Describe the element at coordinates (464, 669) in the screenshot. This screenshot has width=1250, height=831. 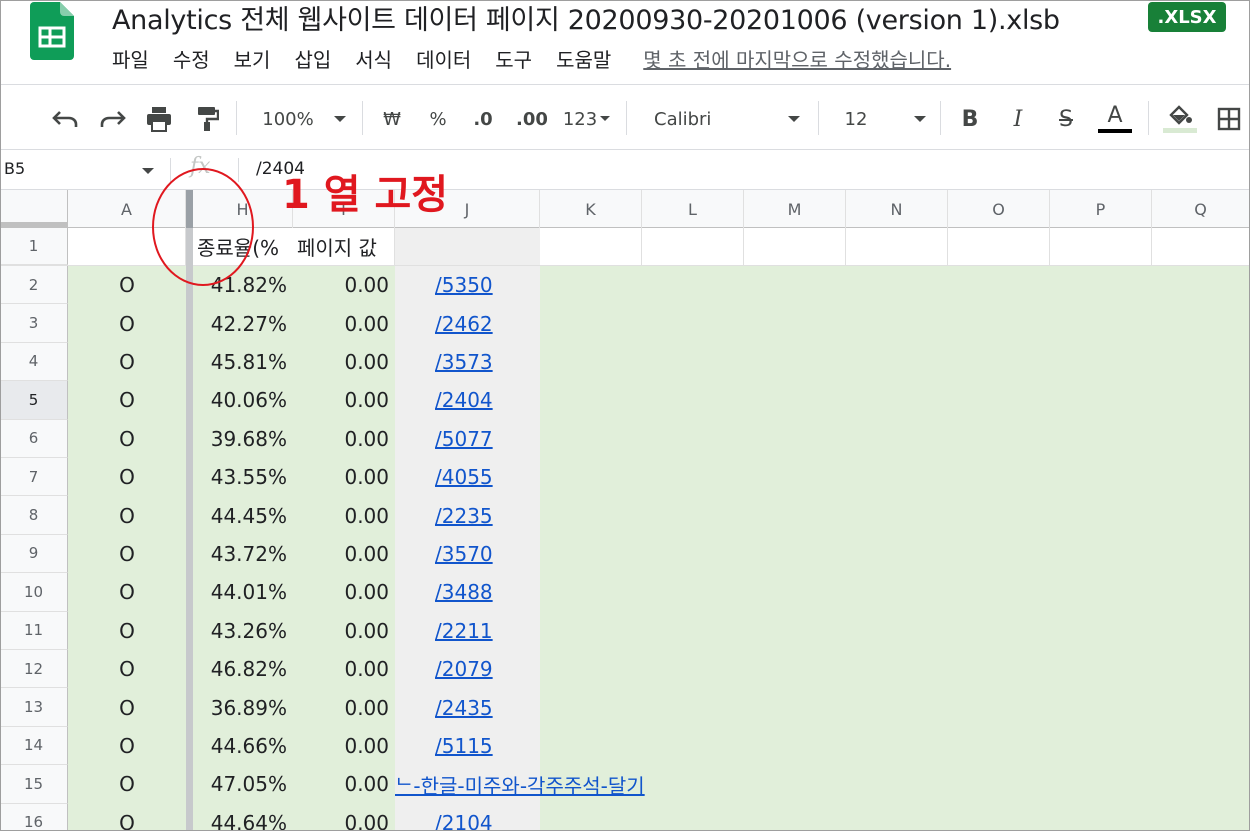
I see `cell-link: /2079` at that location.